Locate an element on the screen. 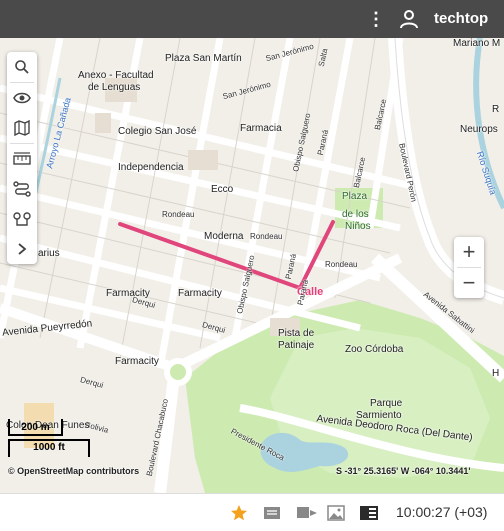  label-neurops: Neurops is located at coordinates (479, 129).